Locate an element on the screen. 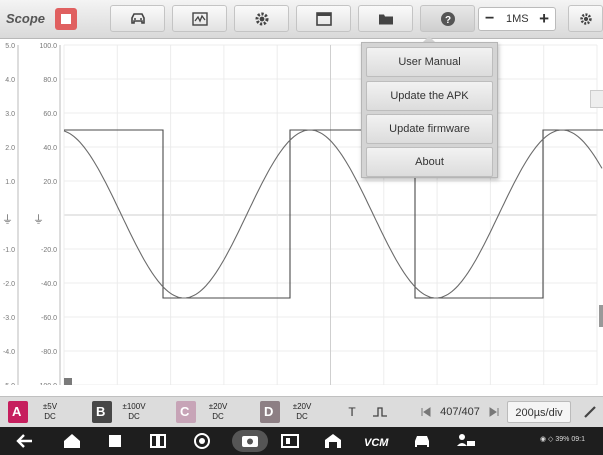 Image resolution: width=603 pixels, height=455 pixels. split-icon is located at coordinates (158, 441).